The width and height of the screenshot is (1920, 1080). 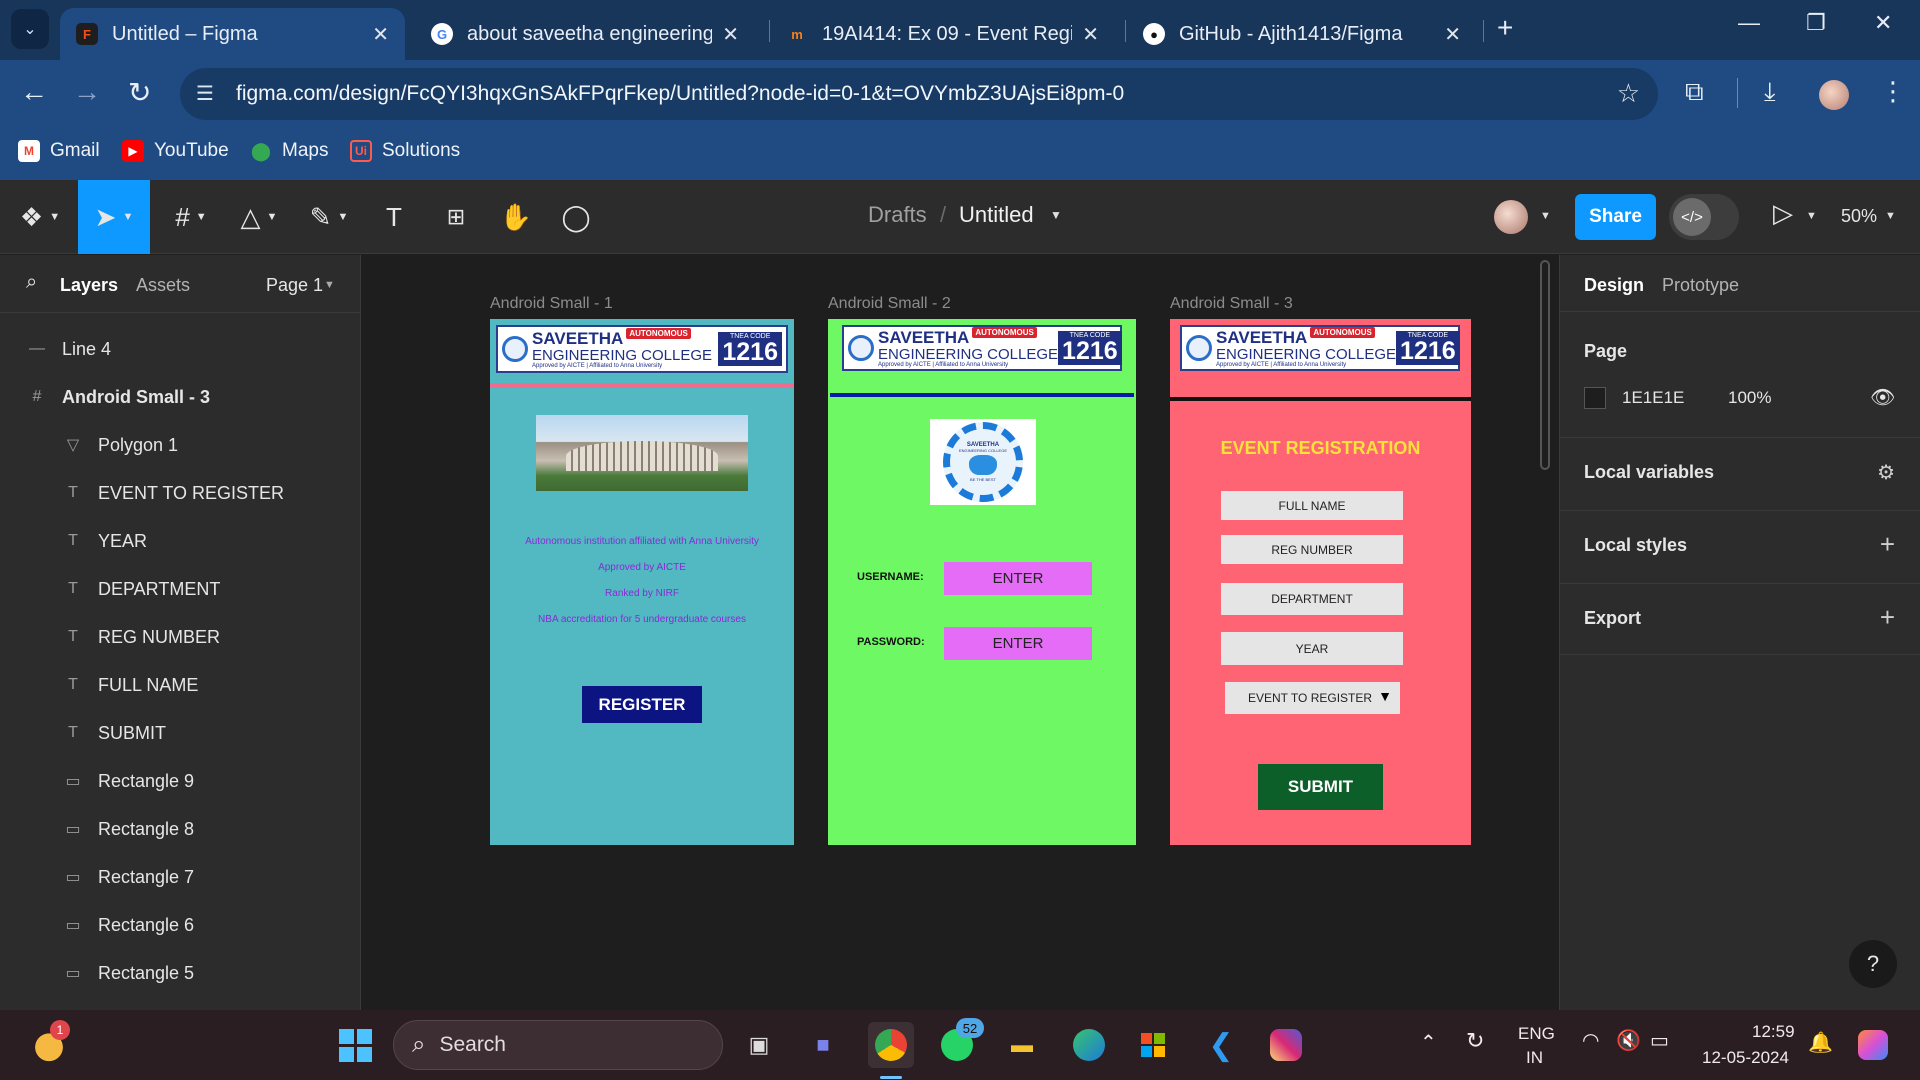 What do you see at coordinates (1312, 698) in the screenshot?
I see `event-dropdown: EVENT TO REGISTER ▼` at bounding box center [1312, 698].